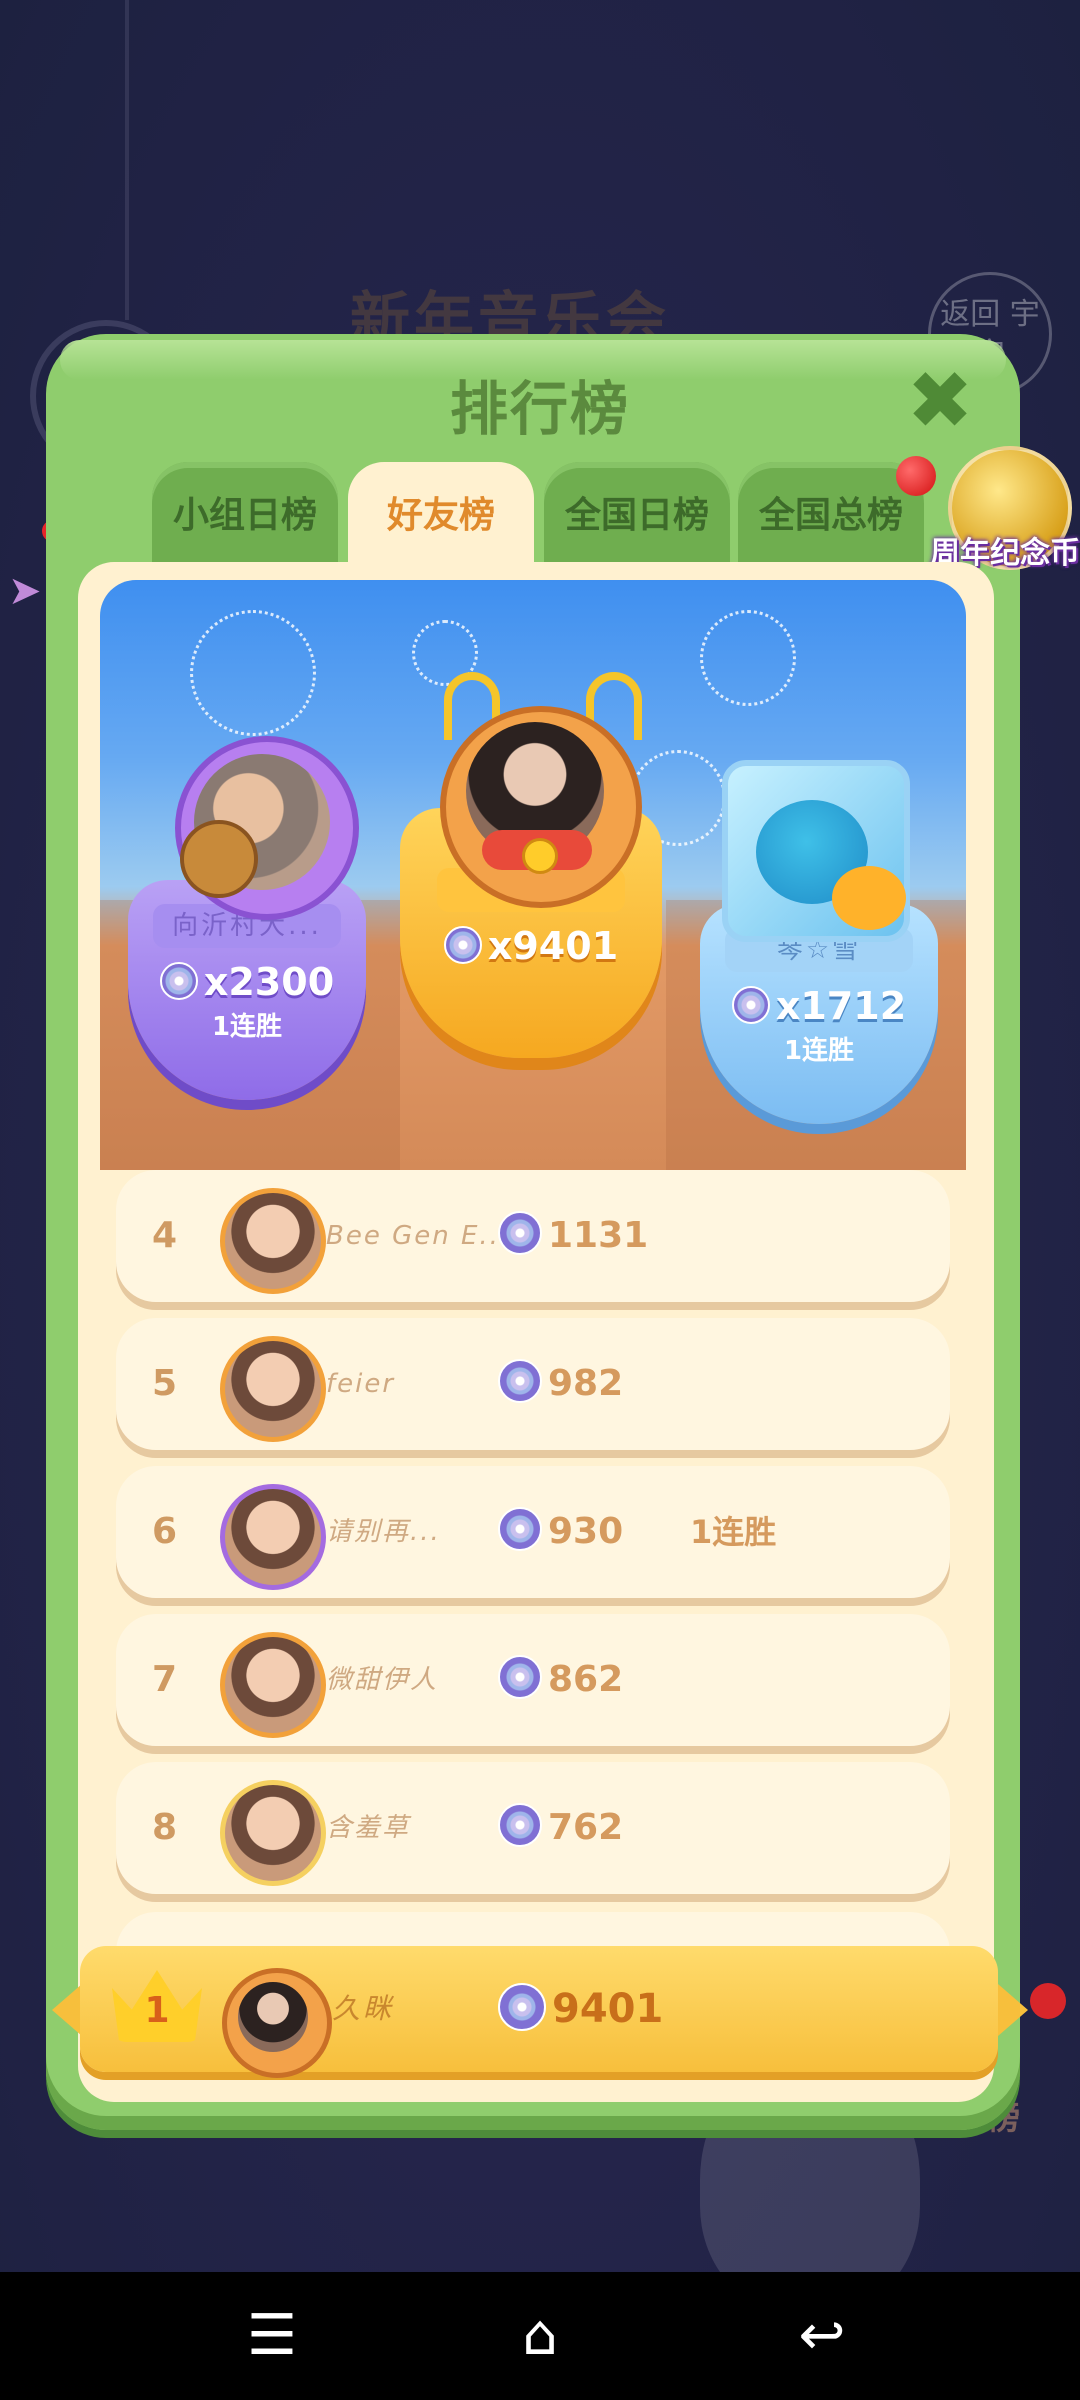 The image size is (1080, 2400). What do you see at coordinates (531, 946) in the screenshot?
I see `podium-score: x9401` at bounding box center [531, 946].